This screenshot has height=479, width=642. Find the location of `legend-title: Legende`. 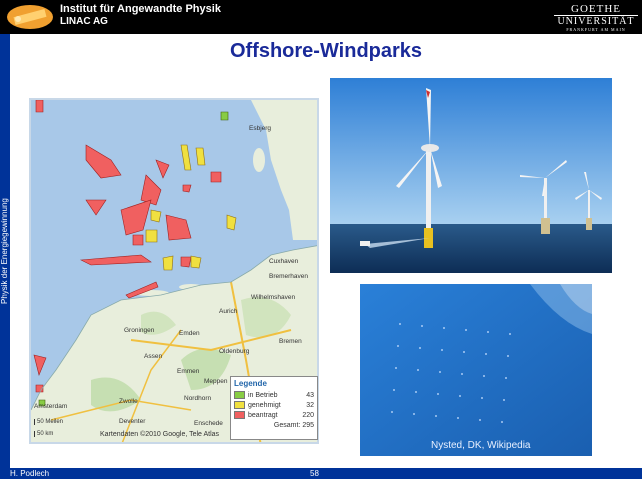

legend-title: Legende is located at coordinates (250, 383).